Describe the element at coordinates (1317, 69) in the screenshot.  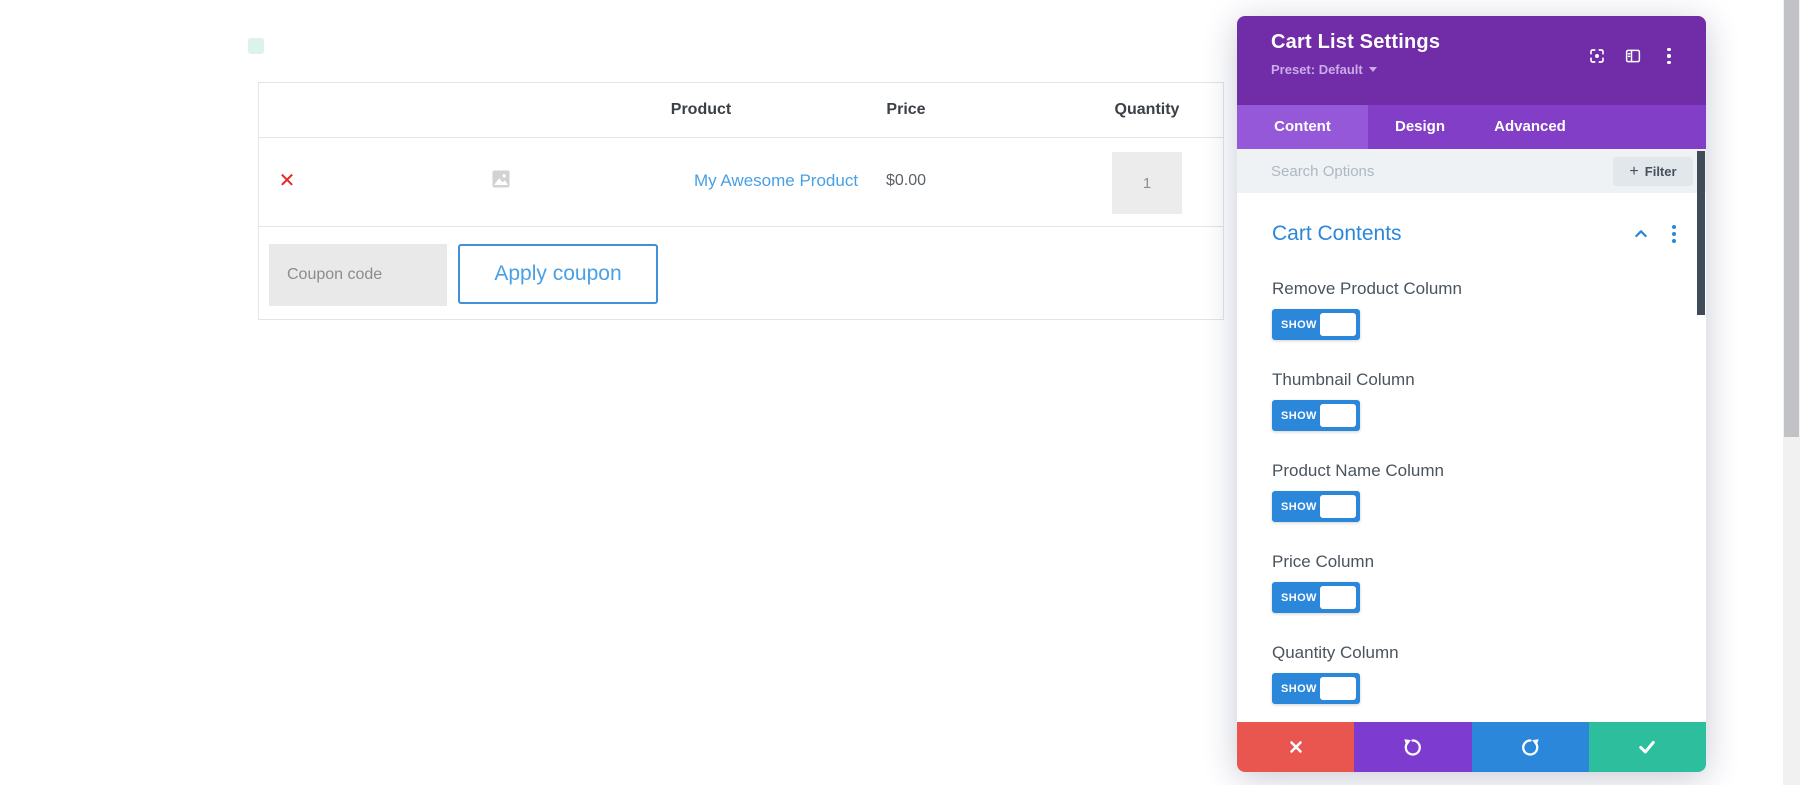
I see `preset-label: Preset: Default` at that location.